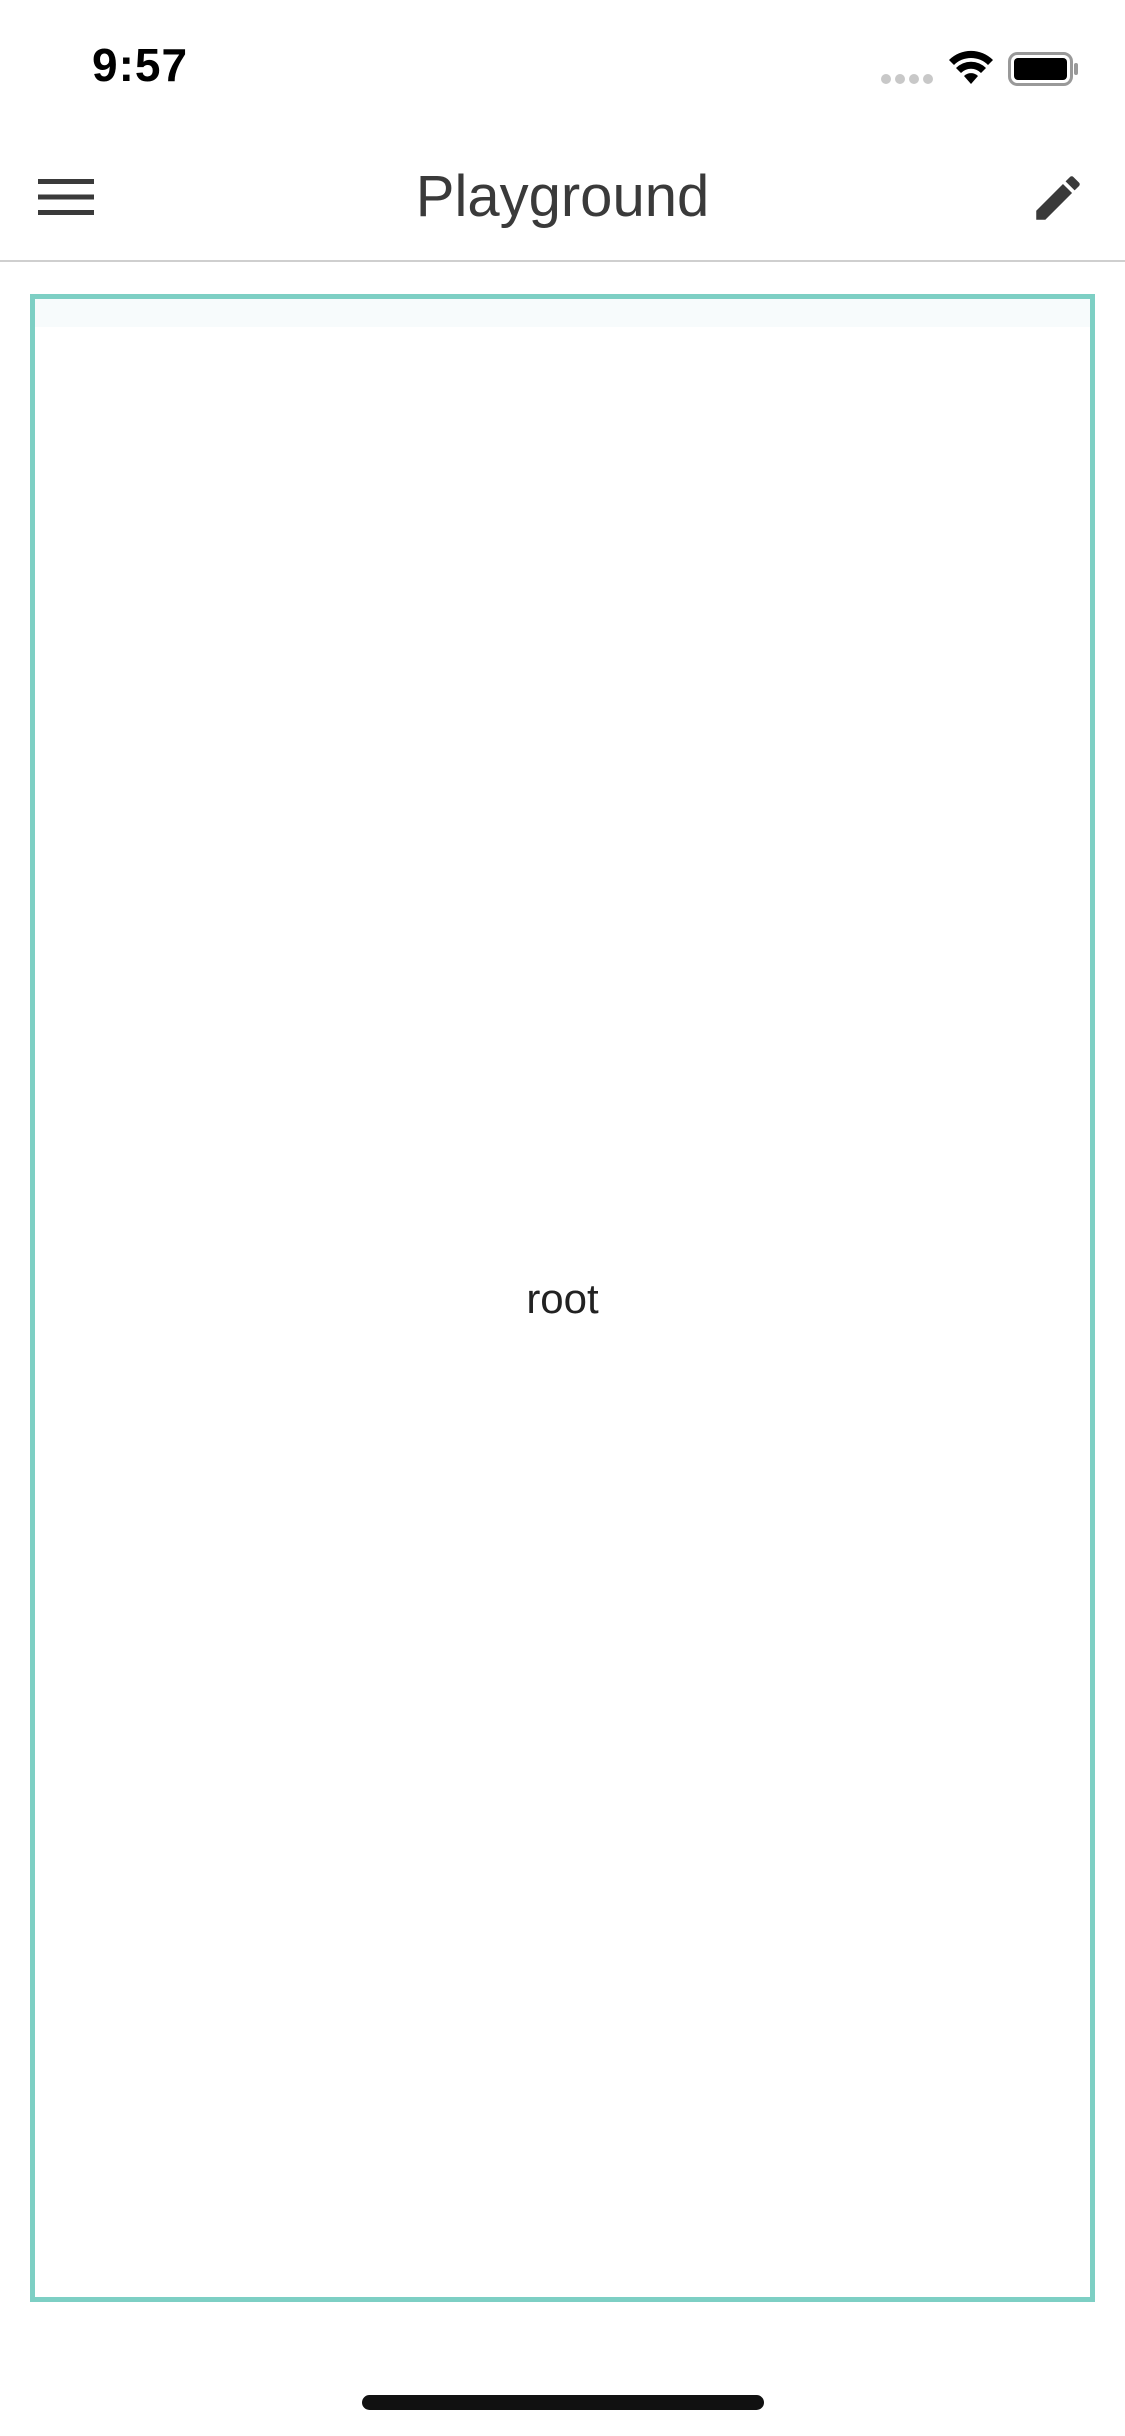 This screenshot has height=2436, width=1125. I want to click on status-time: 9:57, so click(140, 65).